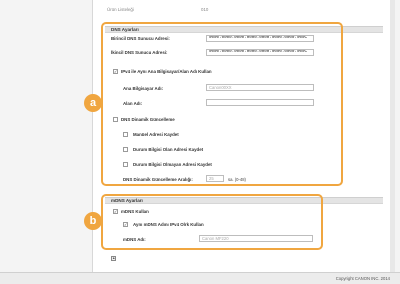  Describe the element at coordinates (200, 278) in the screenshot. I see `footer: Copyright CANON INC. 2014` at that location.